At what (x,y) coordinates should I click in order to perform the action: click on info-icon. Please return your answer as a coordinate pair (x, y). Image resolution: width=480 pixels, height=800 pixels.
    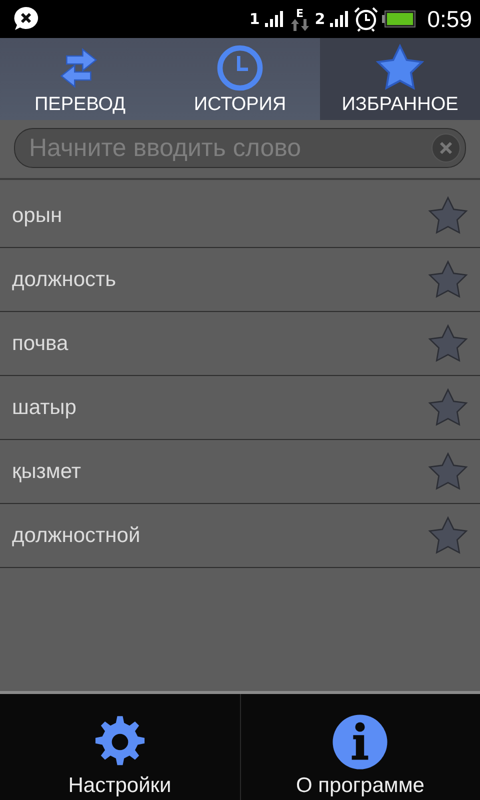
    Looking at the image, I should click on (360, 742).